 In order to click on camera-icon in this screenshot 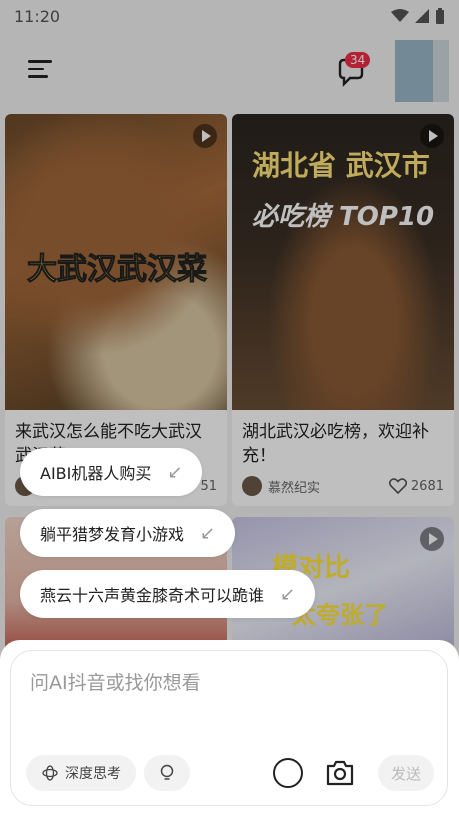, I will do `click(340, 773)`.